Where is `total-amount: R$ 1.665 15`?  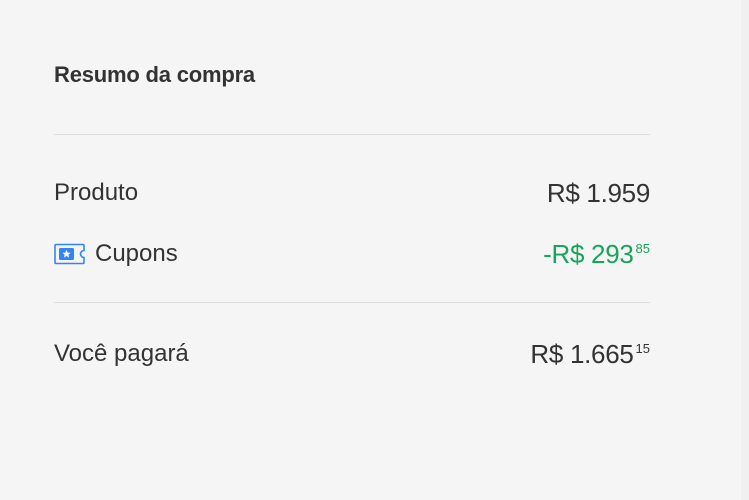
total-amount: R$ 1.665 15 is located at coordinates (590, 354).